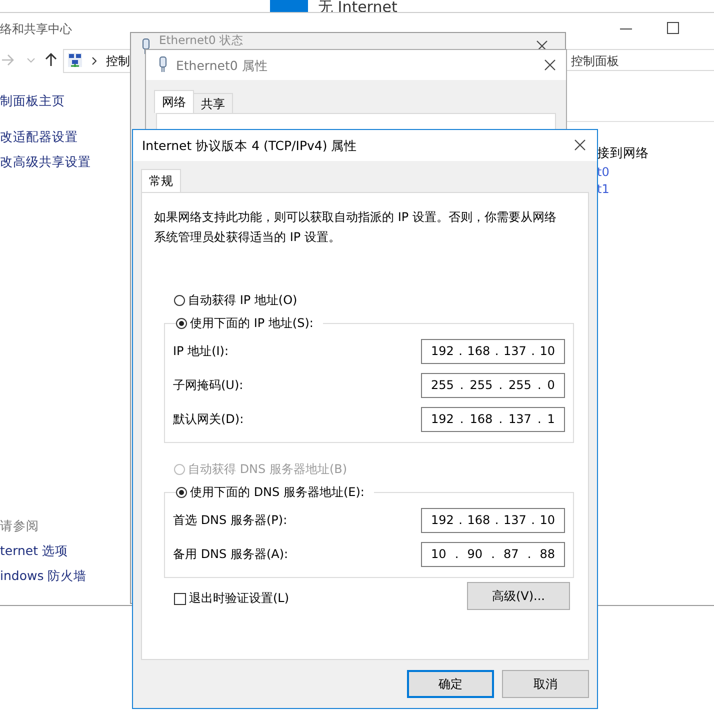 The height and width of the screenshot is (726, 714). Describe the element at coordinates (493, 419) in the screenshot. I see `input-field: 192 . 168 . 137 . 1` at that location.